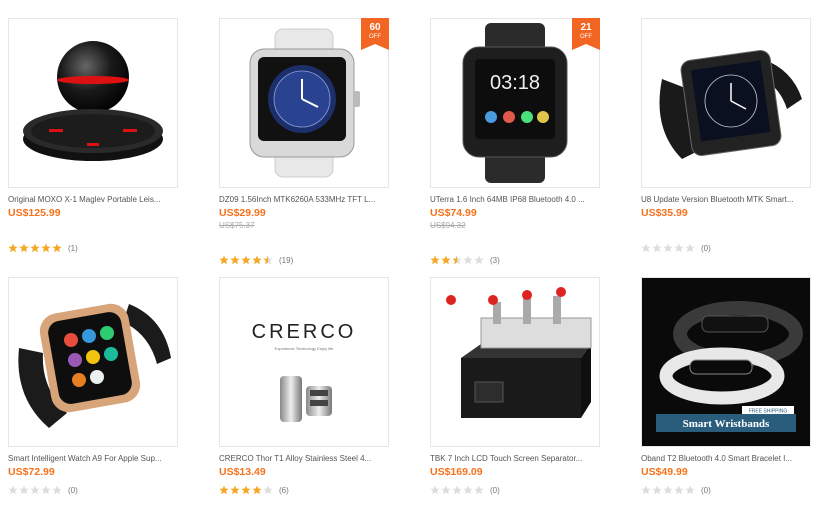  I want to click on product-rating: (3), so click(465, 260).